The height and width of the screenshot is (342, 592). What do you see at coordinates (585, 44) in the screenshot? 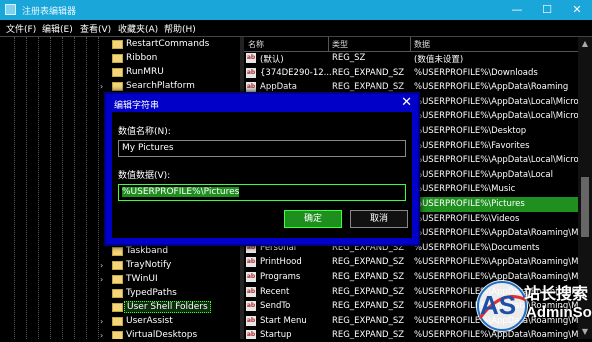
I see `scroll-up-icon: ▲` at bounding box center [585, 44].